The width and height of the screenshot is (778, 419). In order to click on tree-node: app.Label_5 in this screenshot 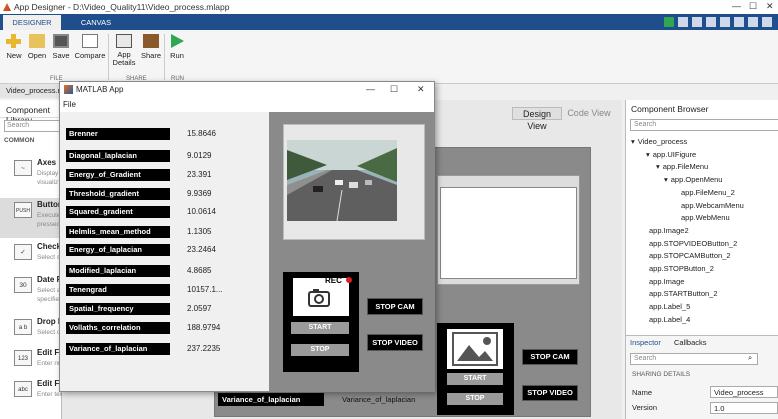, I will do `click(668, 306)`.